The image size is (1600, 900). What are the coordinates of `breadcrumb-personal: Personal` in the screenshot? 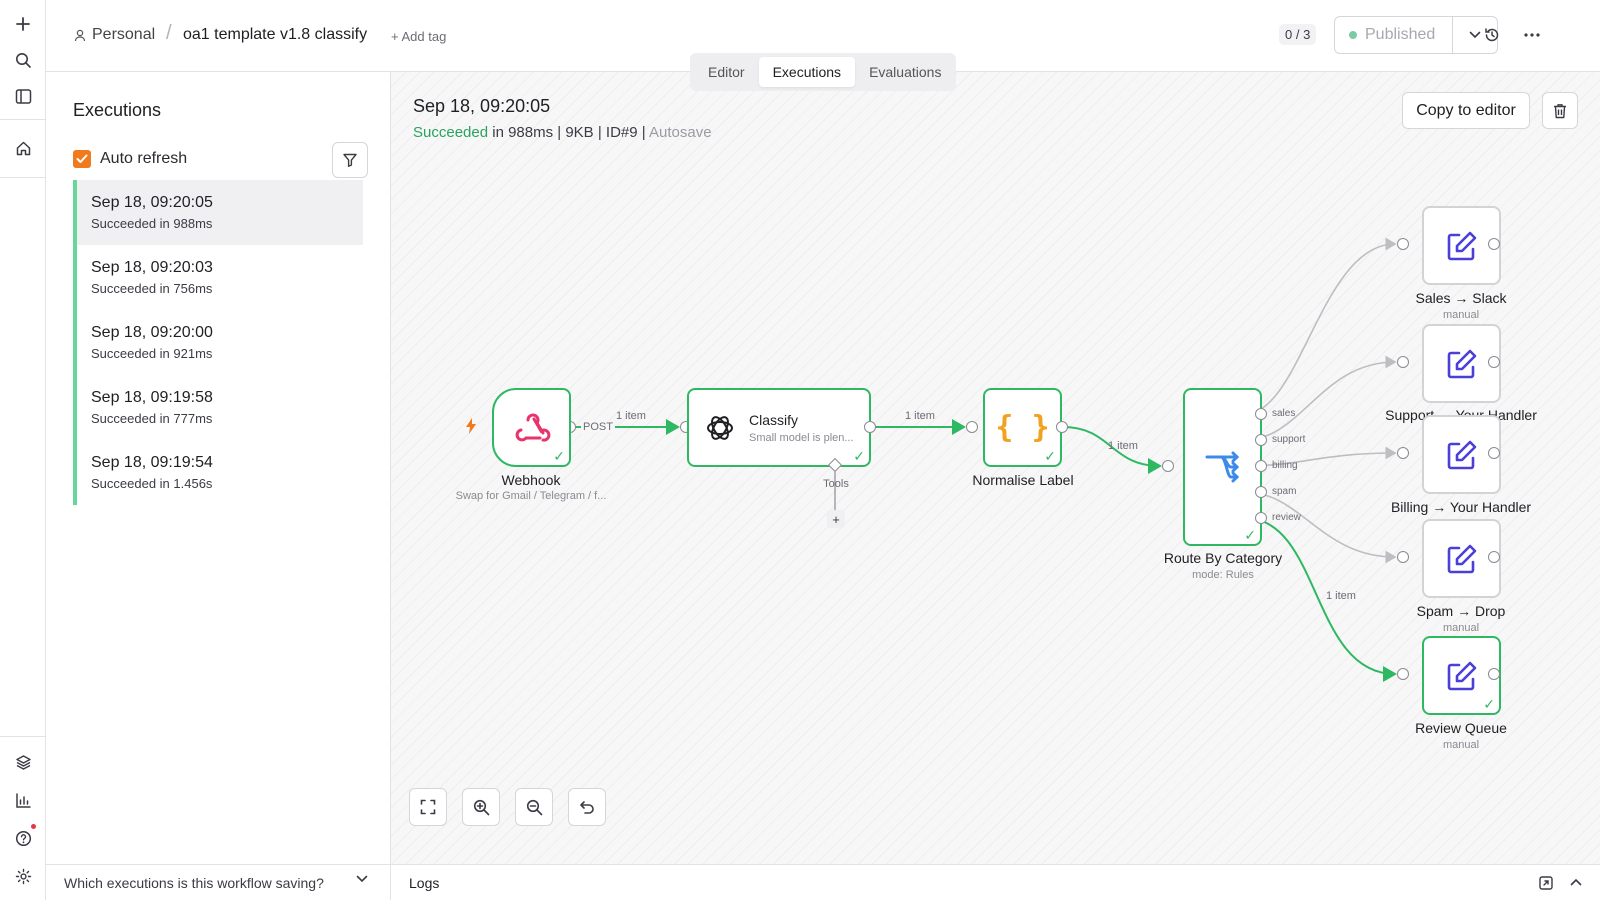 It's located at (114, 35).